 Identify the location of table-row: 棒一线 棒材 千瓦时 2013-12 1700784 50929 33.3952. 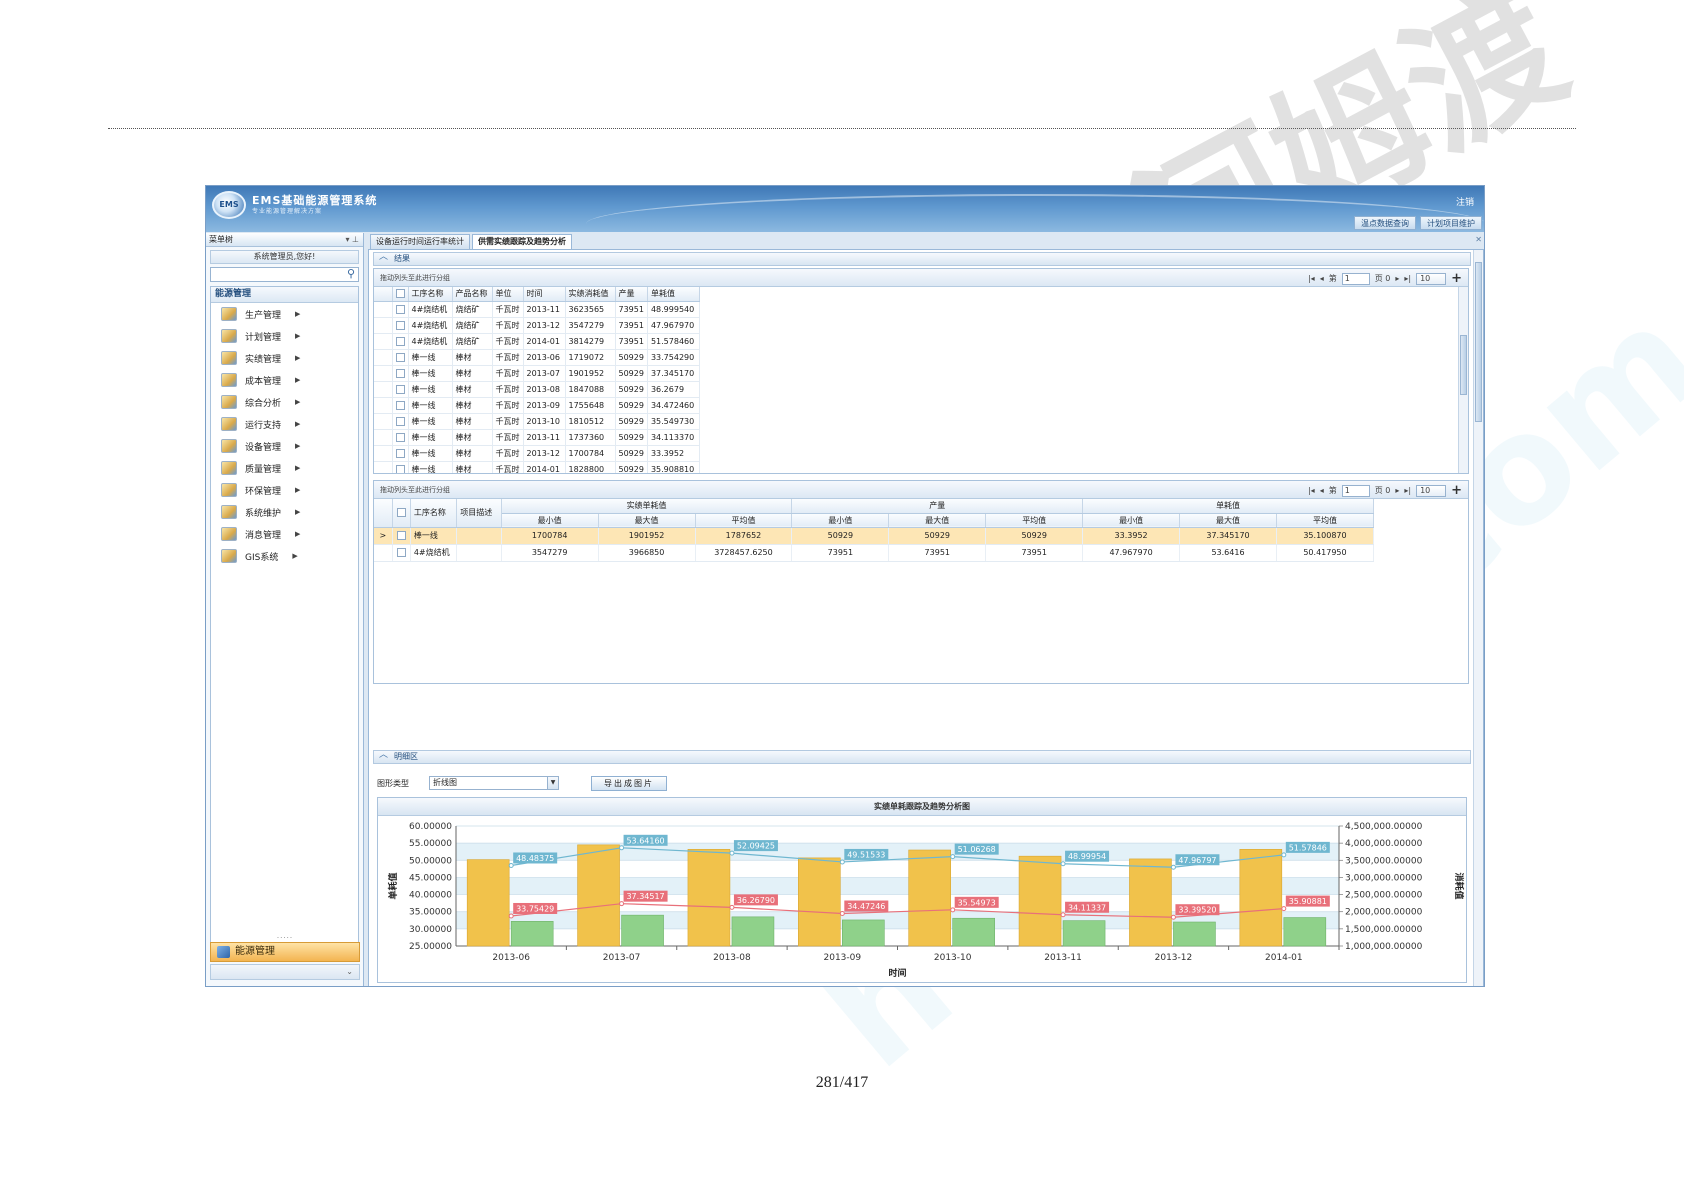
(537, 453).